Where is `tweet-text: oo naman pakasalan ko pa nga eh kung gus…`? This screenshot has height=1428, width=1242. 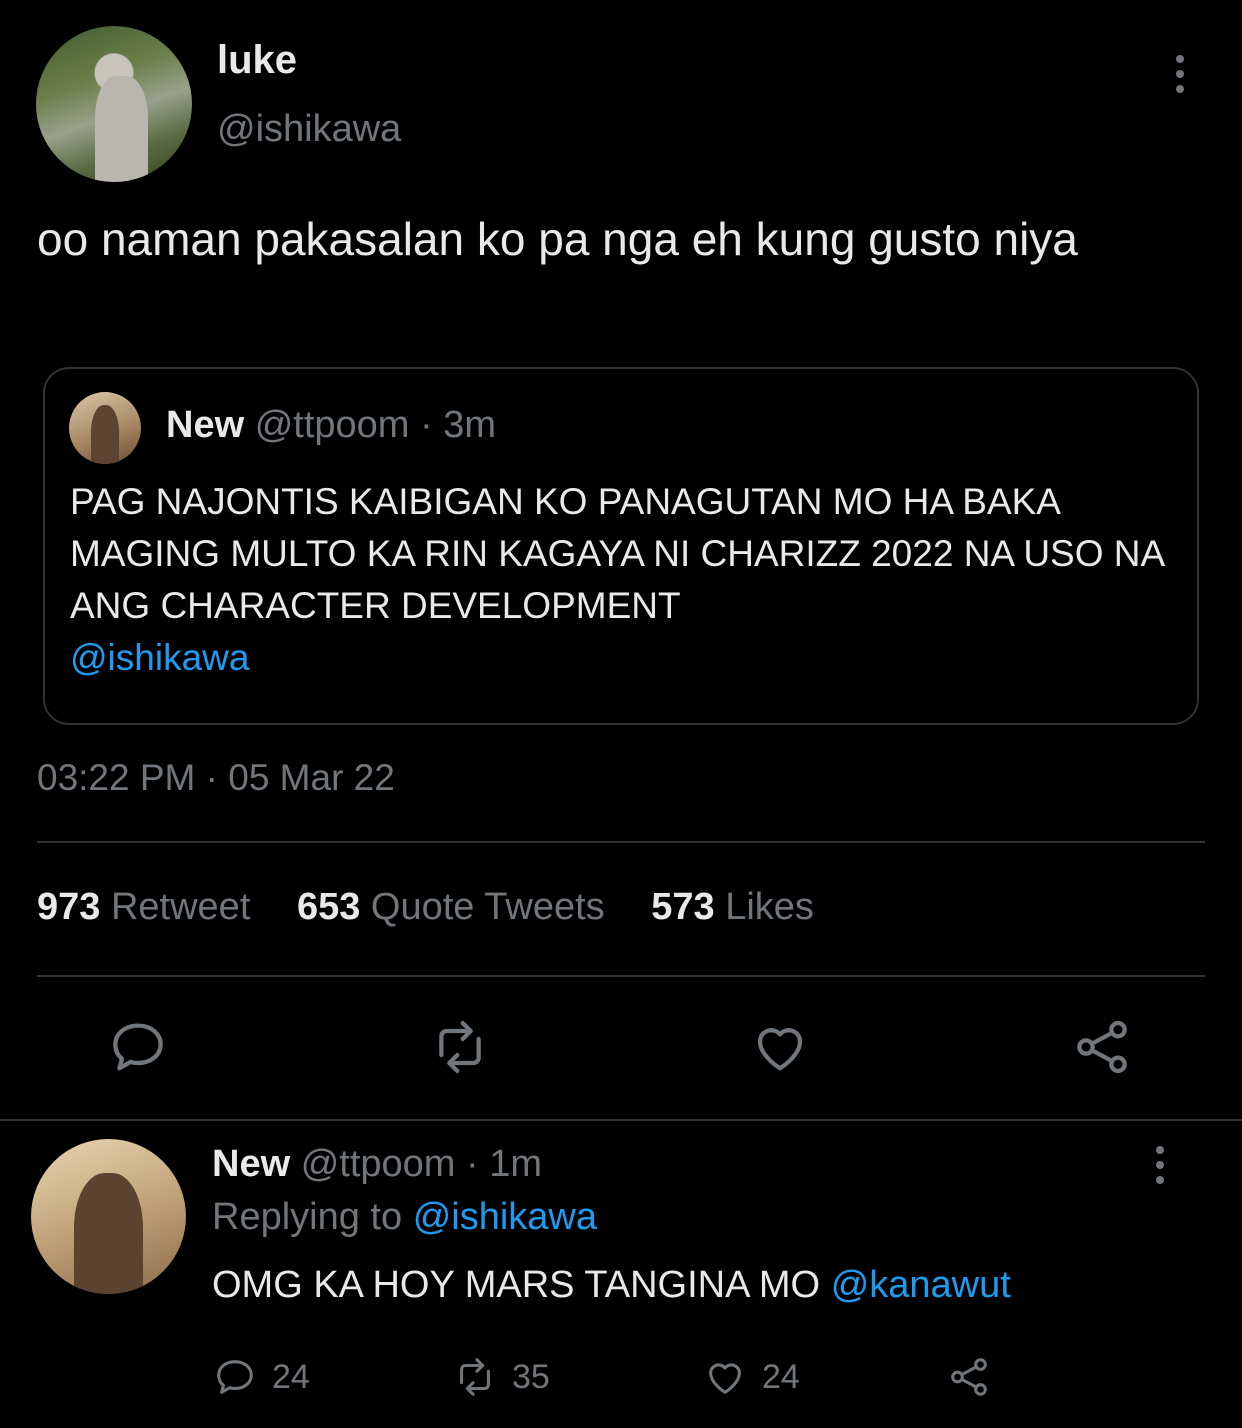
tweet-text: oo naman pakasalan ko pa nga eh kung gus… is located at coordinates (557, 239).